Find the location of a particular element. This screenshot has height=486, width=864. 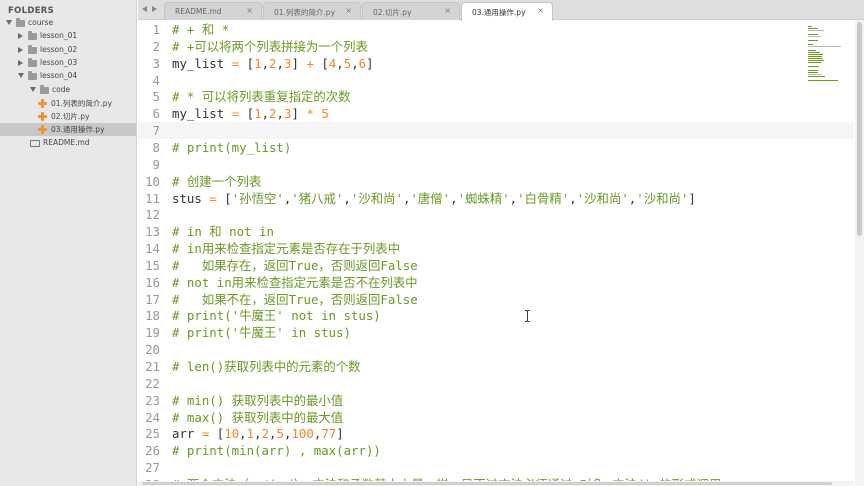

triangle-right-icon is located at coordinates (154, 9).